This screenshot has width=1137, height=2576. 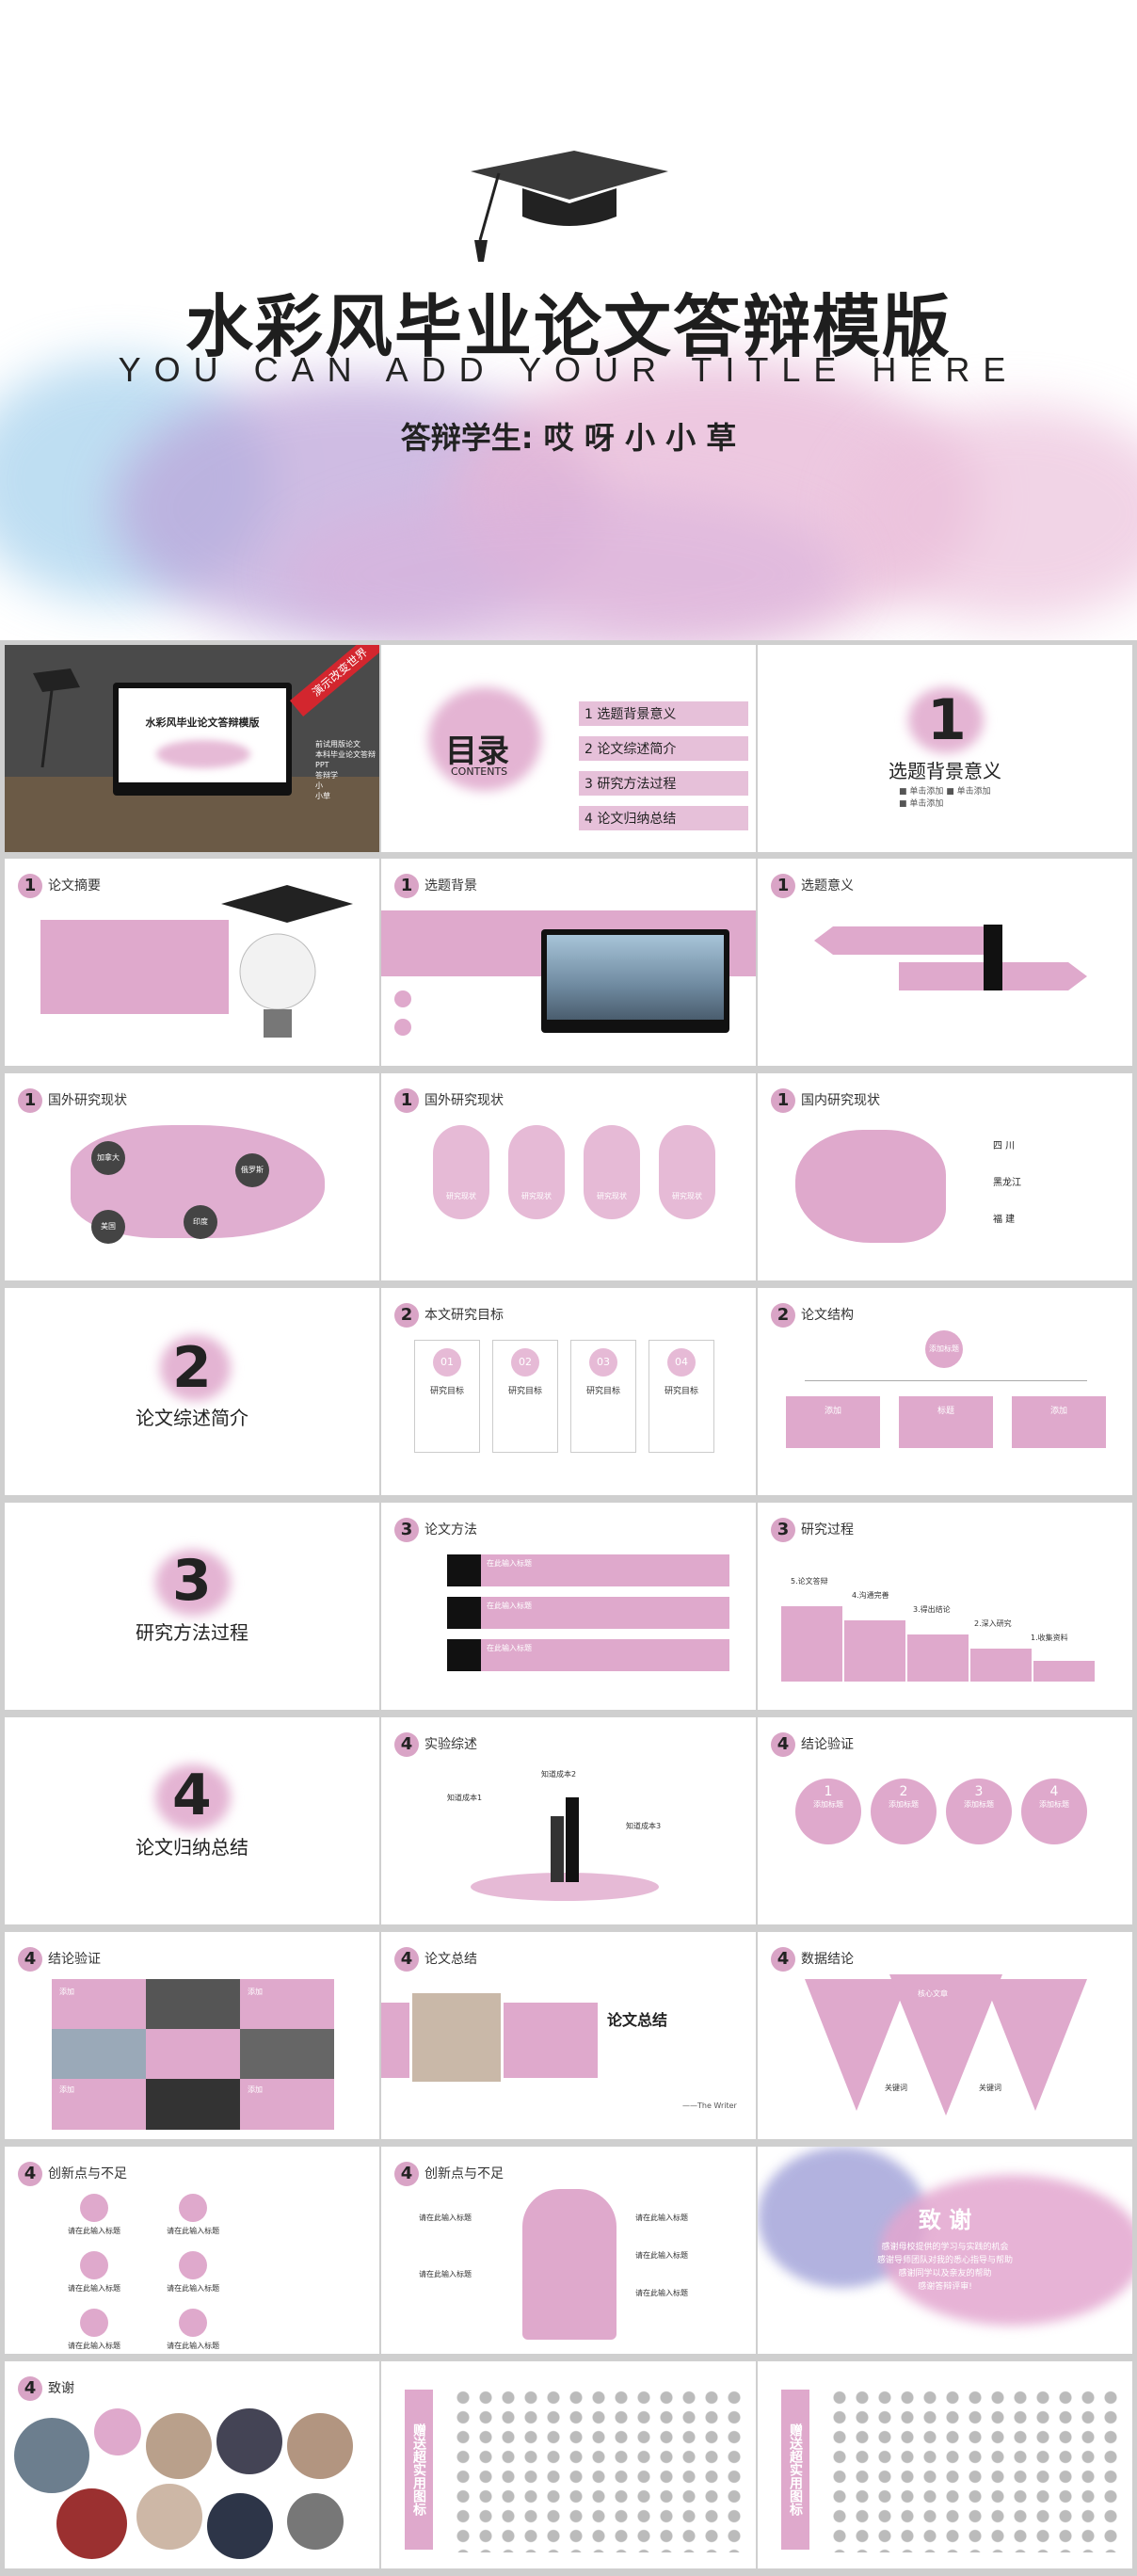 What do you see at coordinates (451, 886) in the screenshot?
I see `slide-title: 选题背景` at bounding box center [451, 886].